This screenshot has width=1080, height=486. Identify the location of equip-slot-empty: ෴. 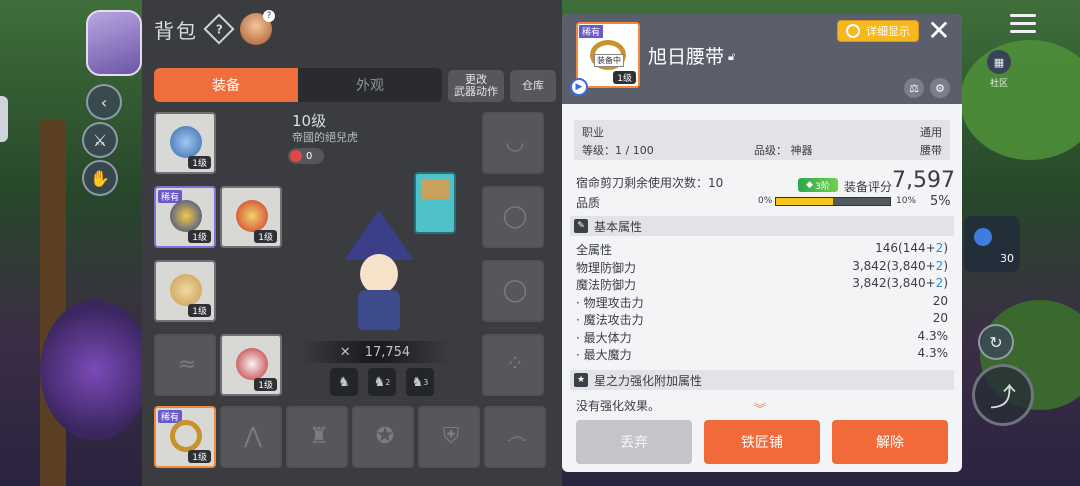
(515, 437).